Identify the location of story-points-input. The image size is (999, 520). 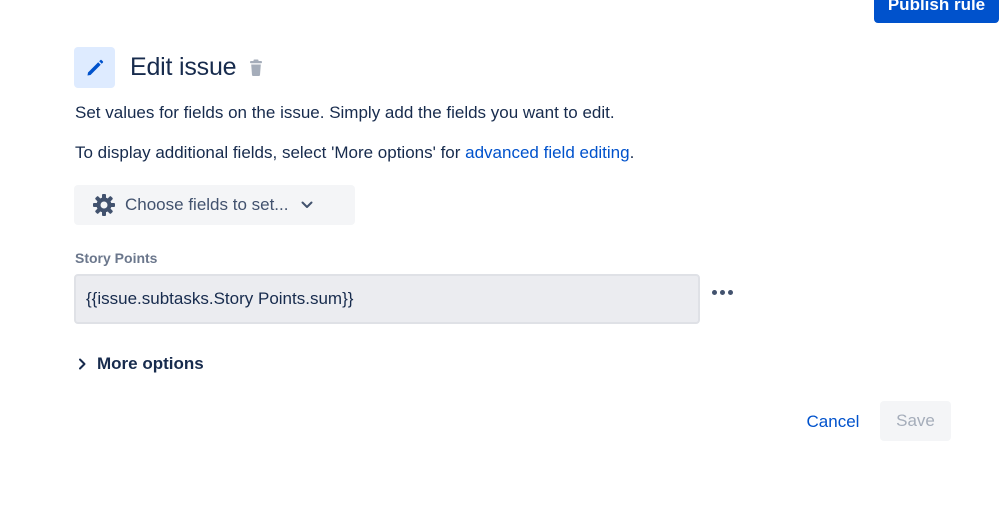
(387, 299).